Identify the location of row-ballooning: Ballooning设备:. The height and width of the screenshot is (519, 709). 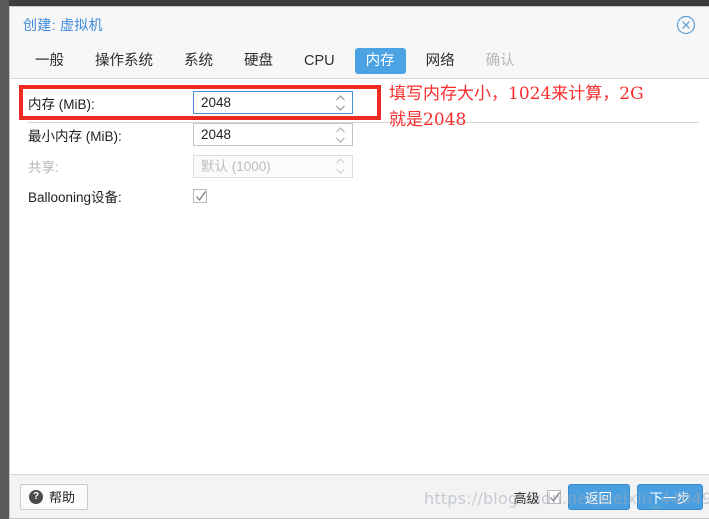
(359, 196).